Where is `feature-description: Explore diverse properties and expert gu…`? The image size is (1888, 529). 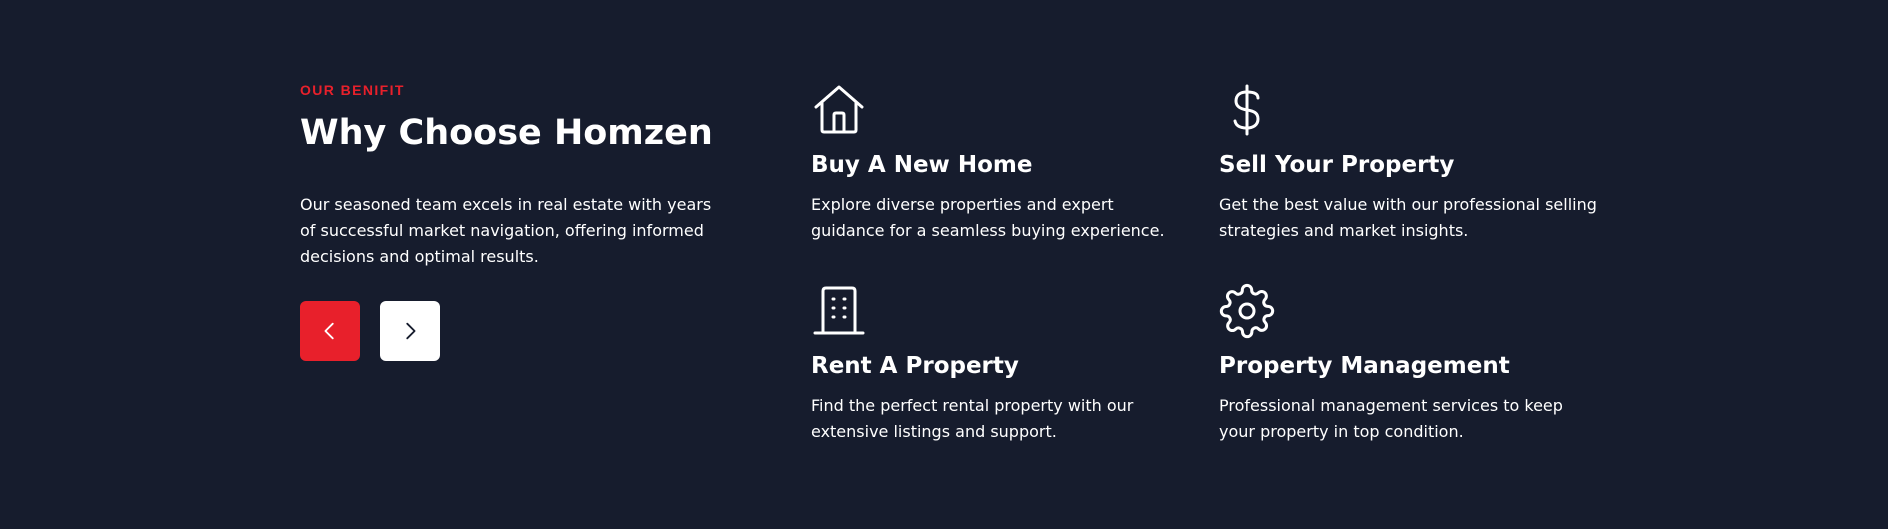
feature-description: Explore diverse properties and expert gu… is located at coordinates (988, 217).